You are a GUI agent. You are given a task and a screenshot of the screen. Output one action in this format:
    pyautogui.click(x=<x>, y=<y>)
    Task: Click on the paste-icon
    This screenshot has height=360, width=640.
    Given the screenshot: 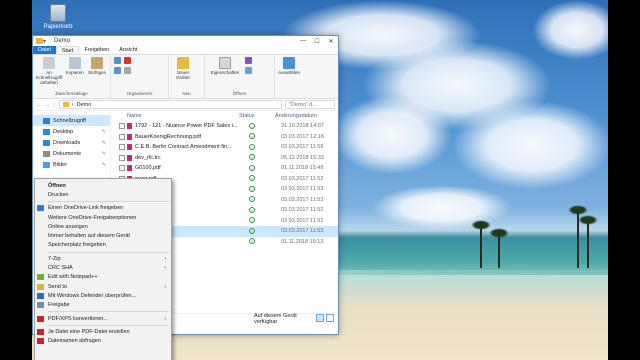 What is the action you would take?
    pyautogui.click(x=97, y=63)
    